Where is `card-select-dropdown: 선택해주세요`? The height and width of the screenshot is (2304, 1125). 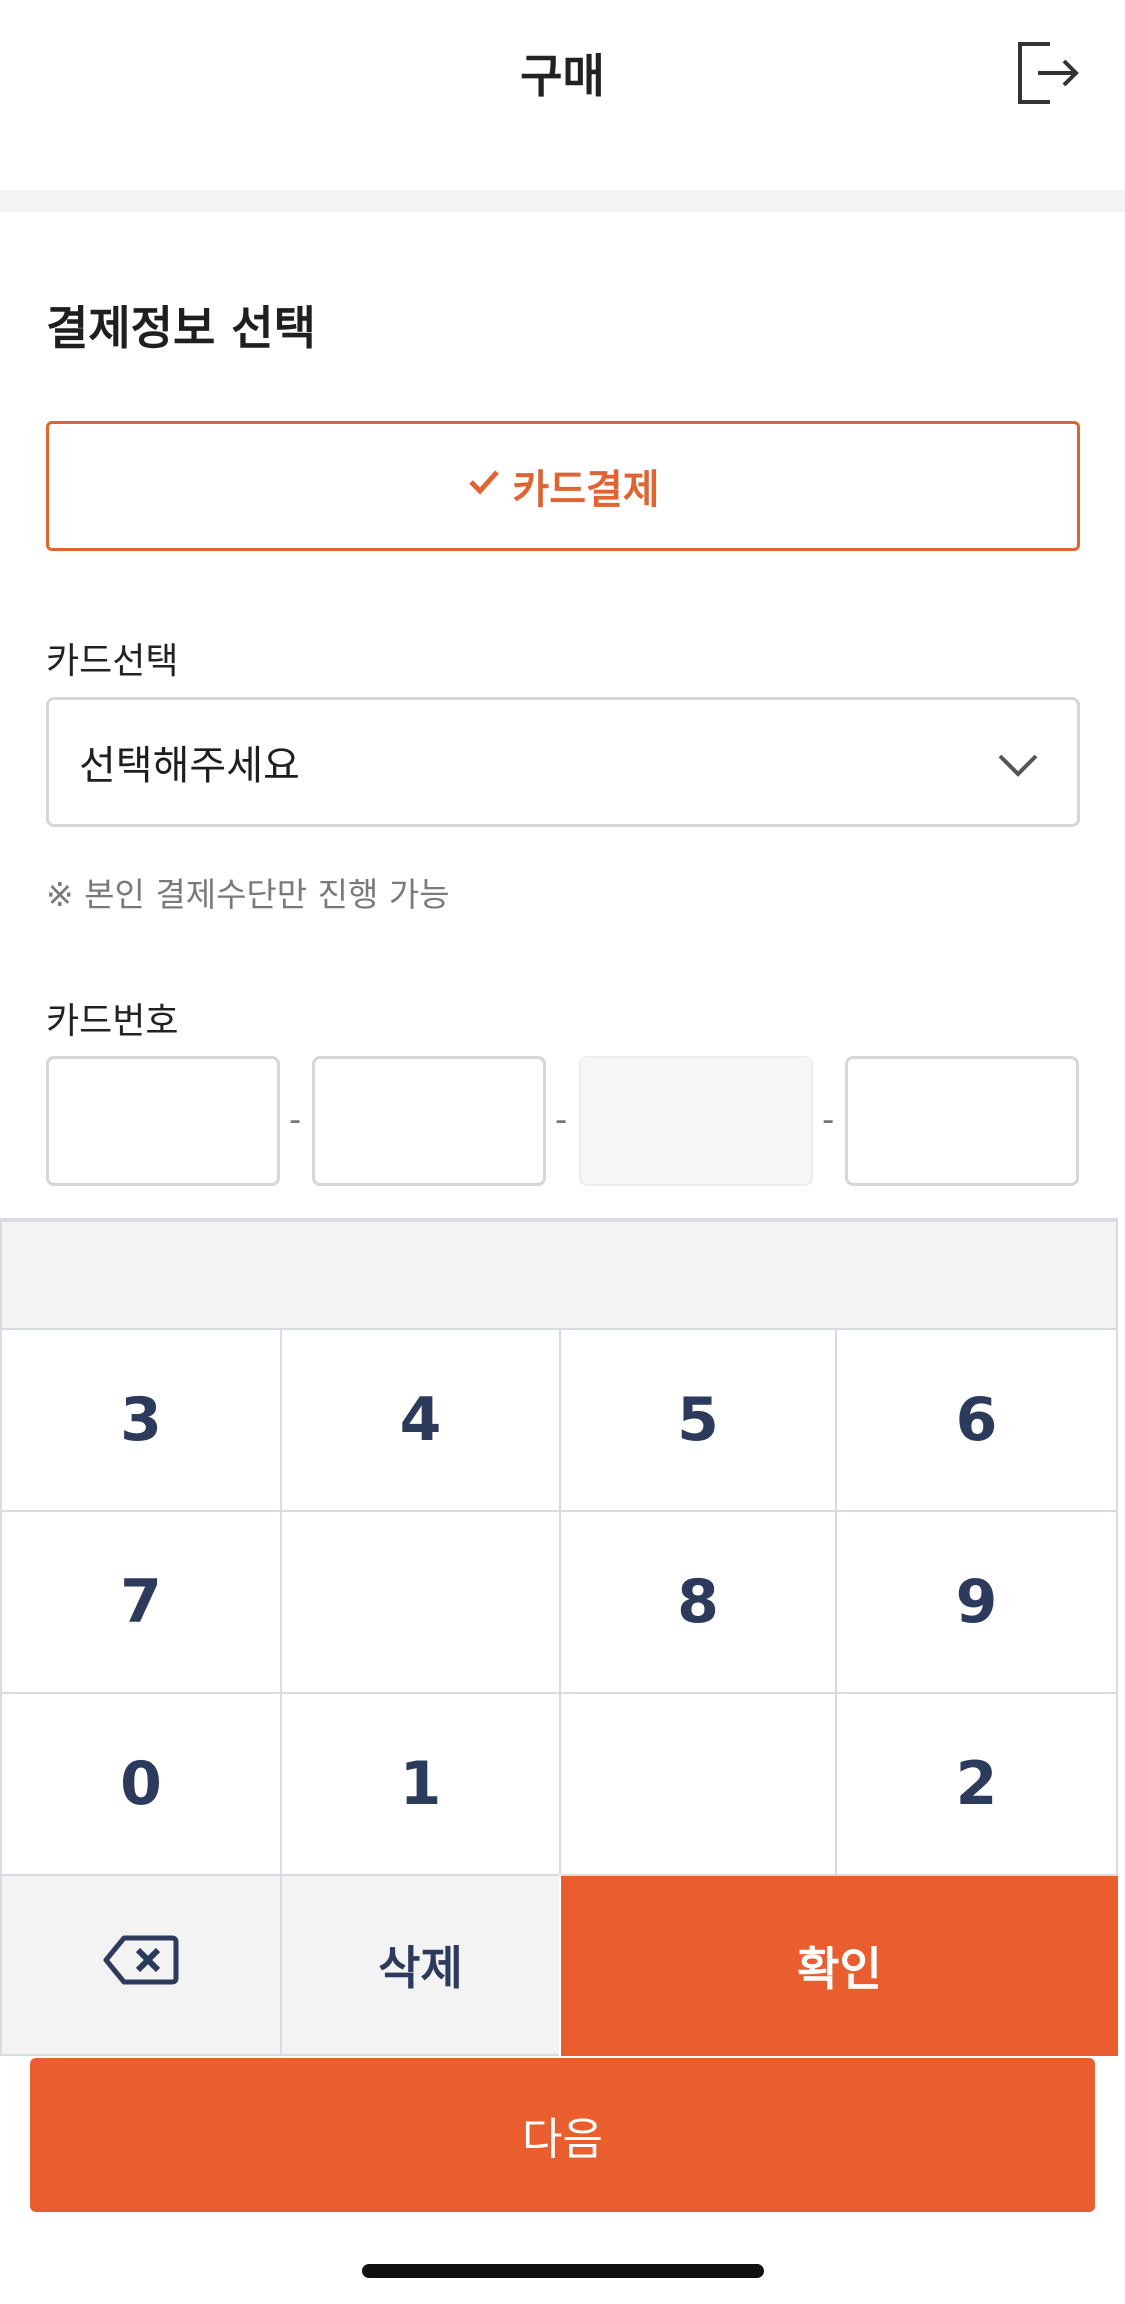
card-select-dropdown: 선택해주세요 is located at coordinates (563, 762).